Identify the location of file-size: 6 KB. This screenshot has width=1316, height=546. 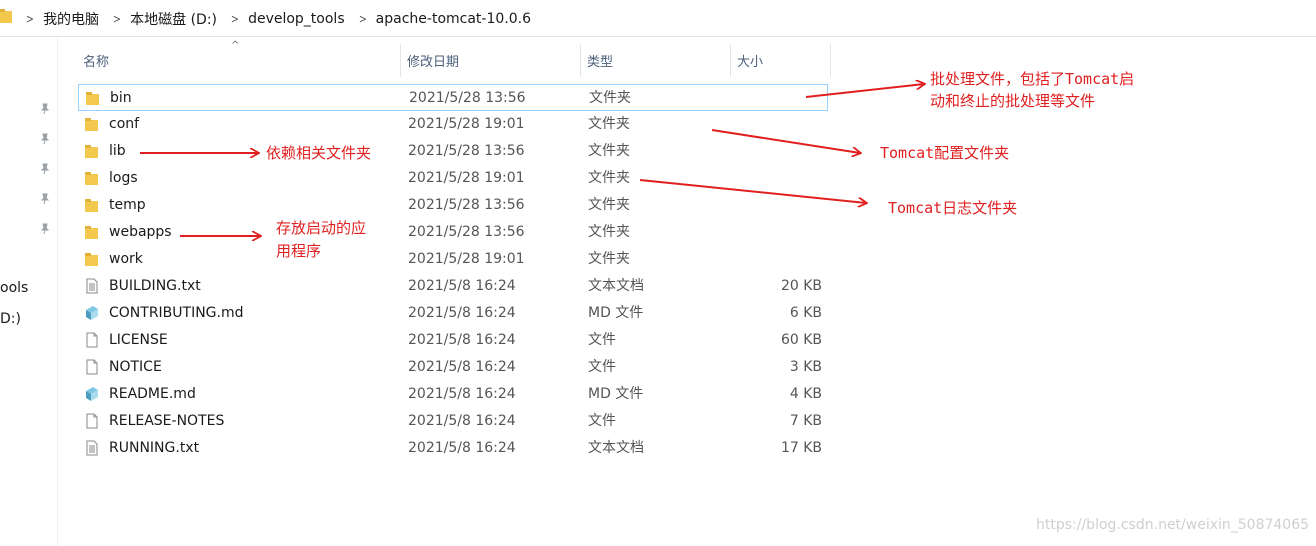
(805, 313).